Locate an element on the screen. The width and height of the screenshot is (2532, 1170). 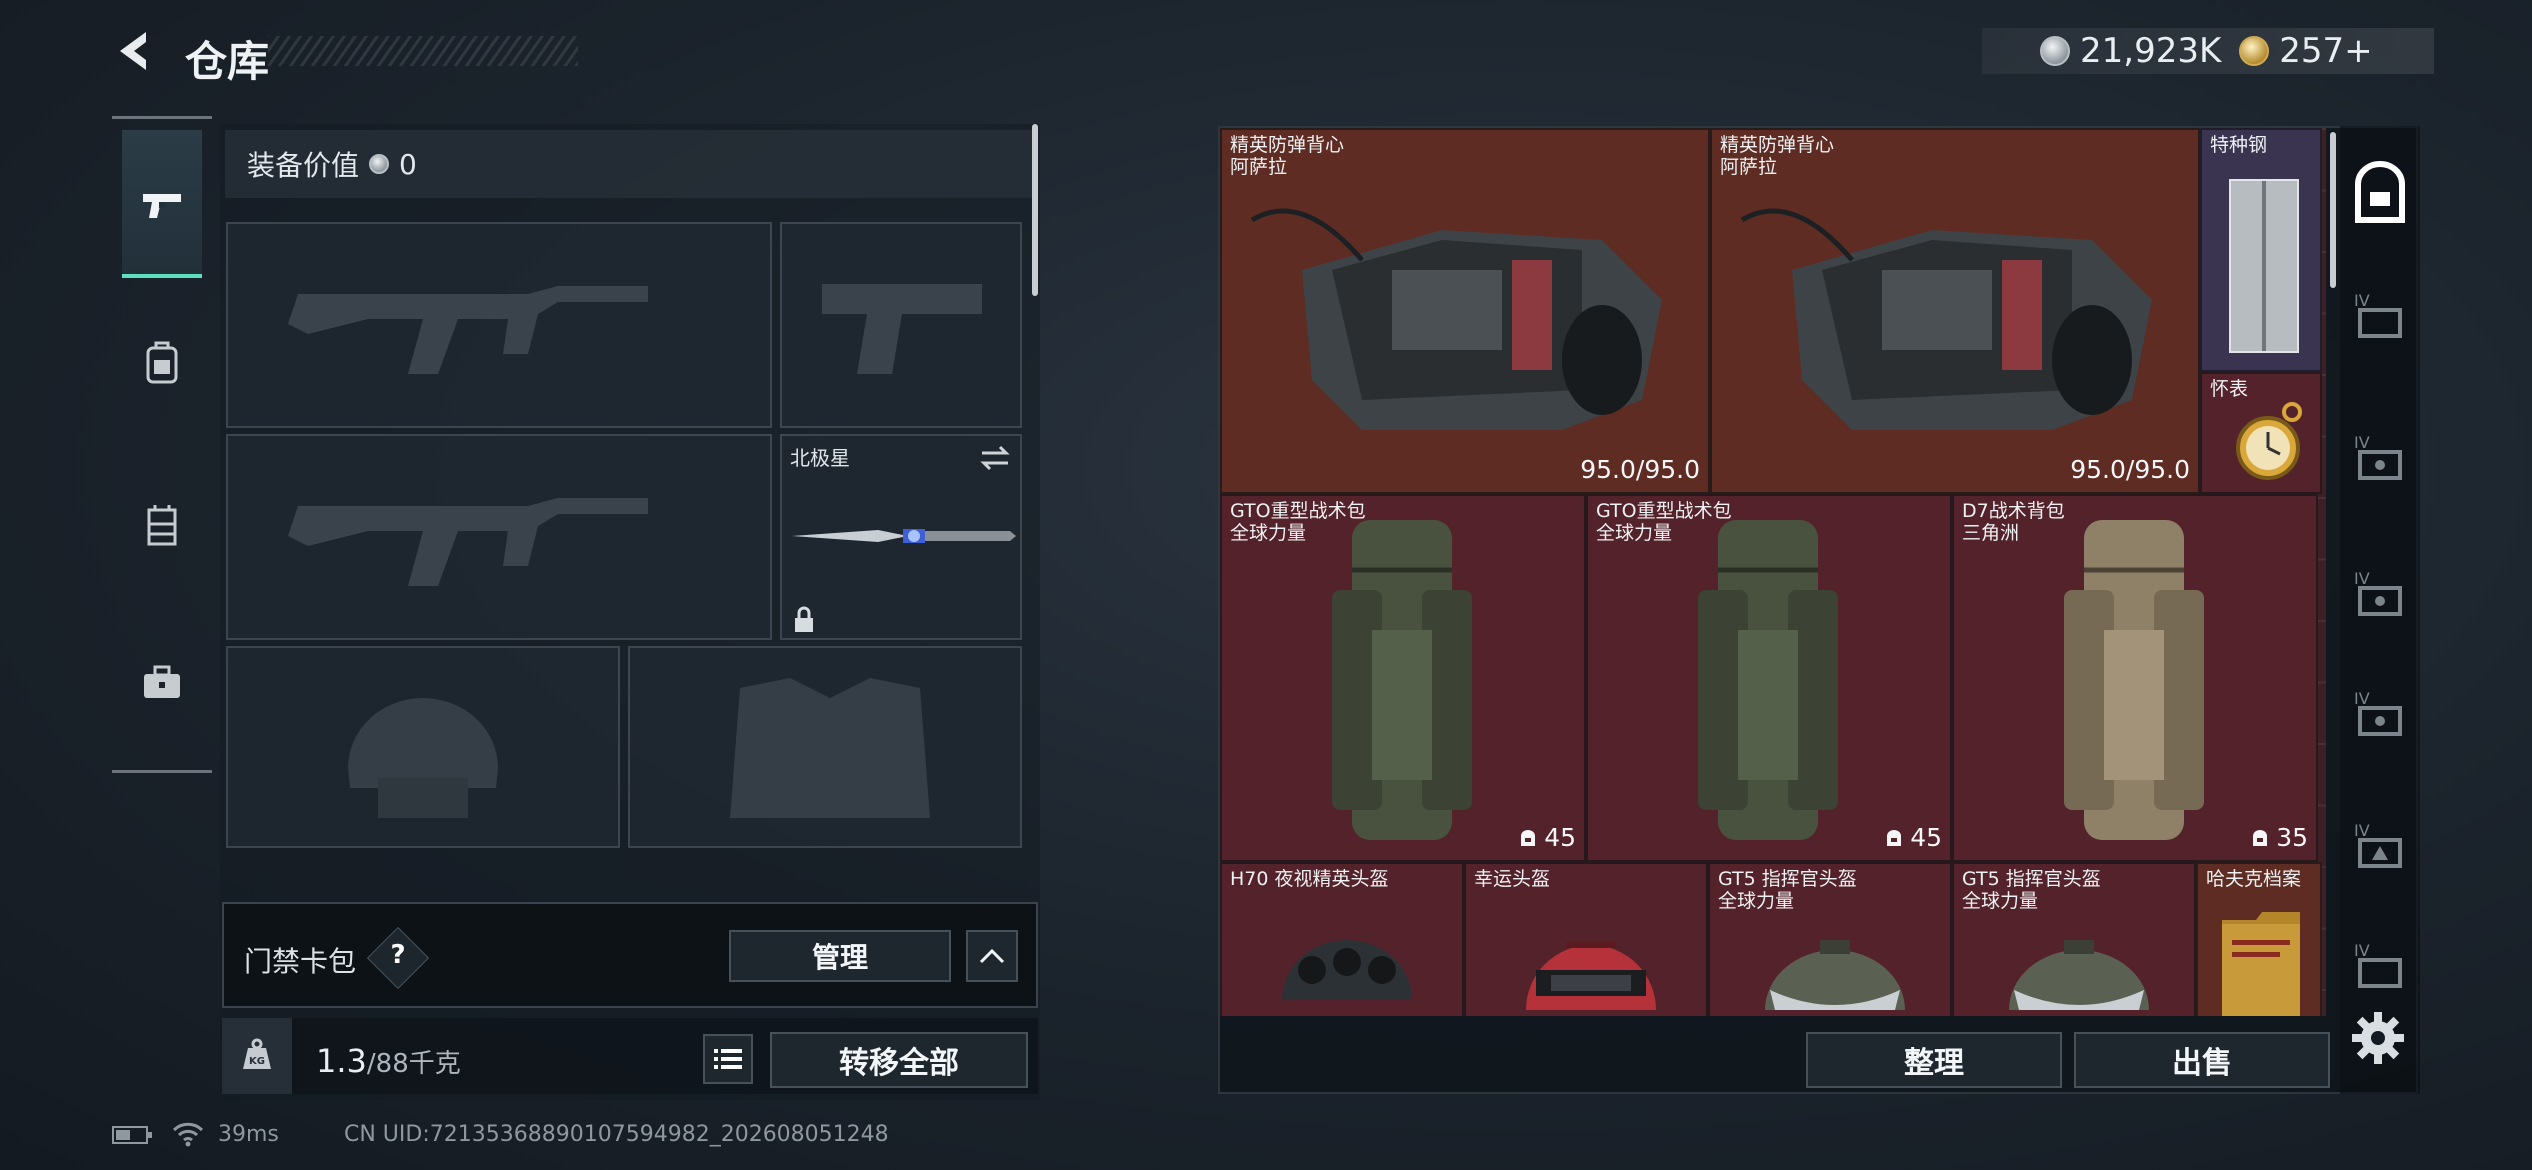
storage-item-pocket-watch: 怀表 is located at coordinates (2261, 433).